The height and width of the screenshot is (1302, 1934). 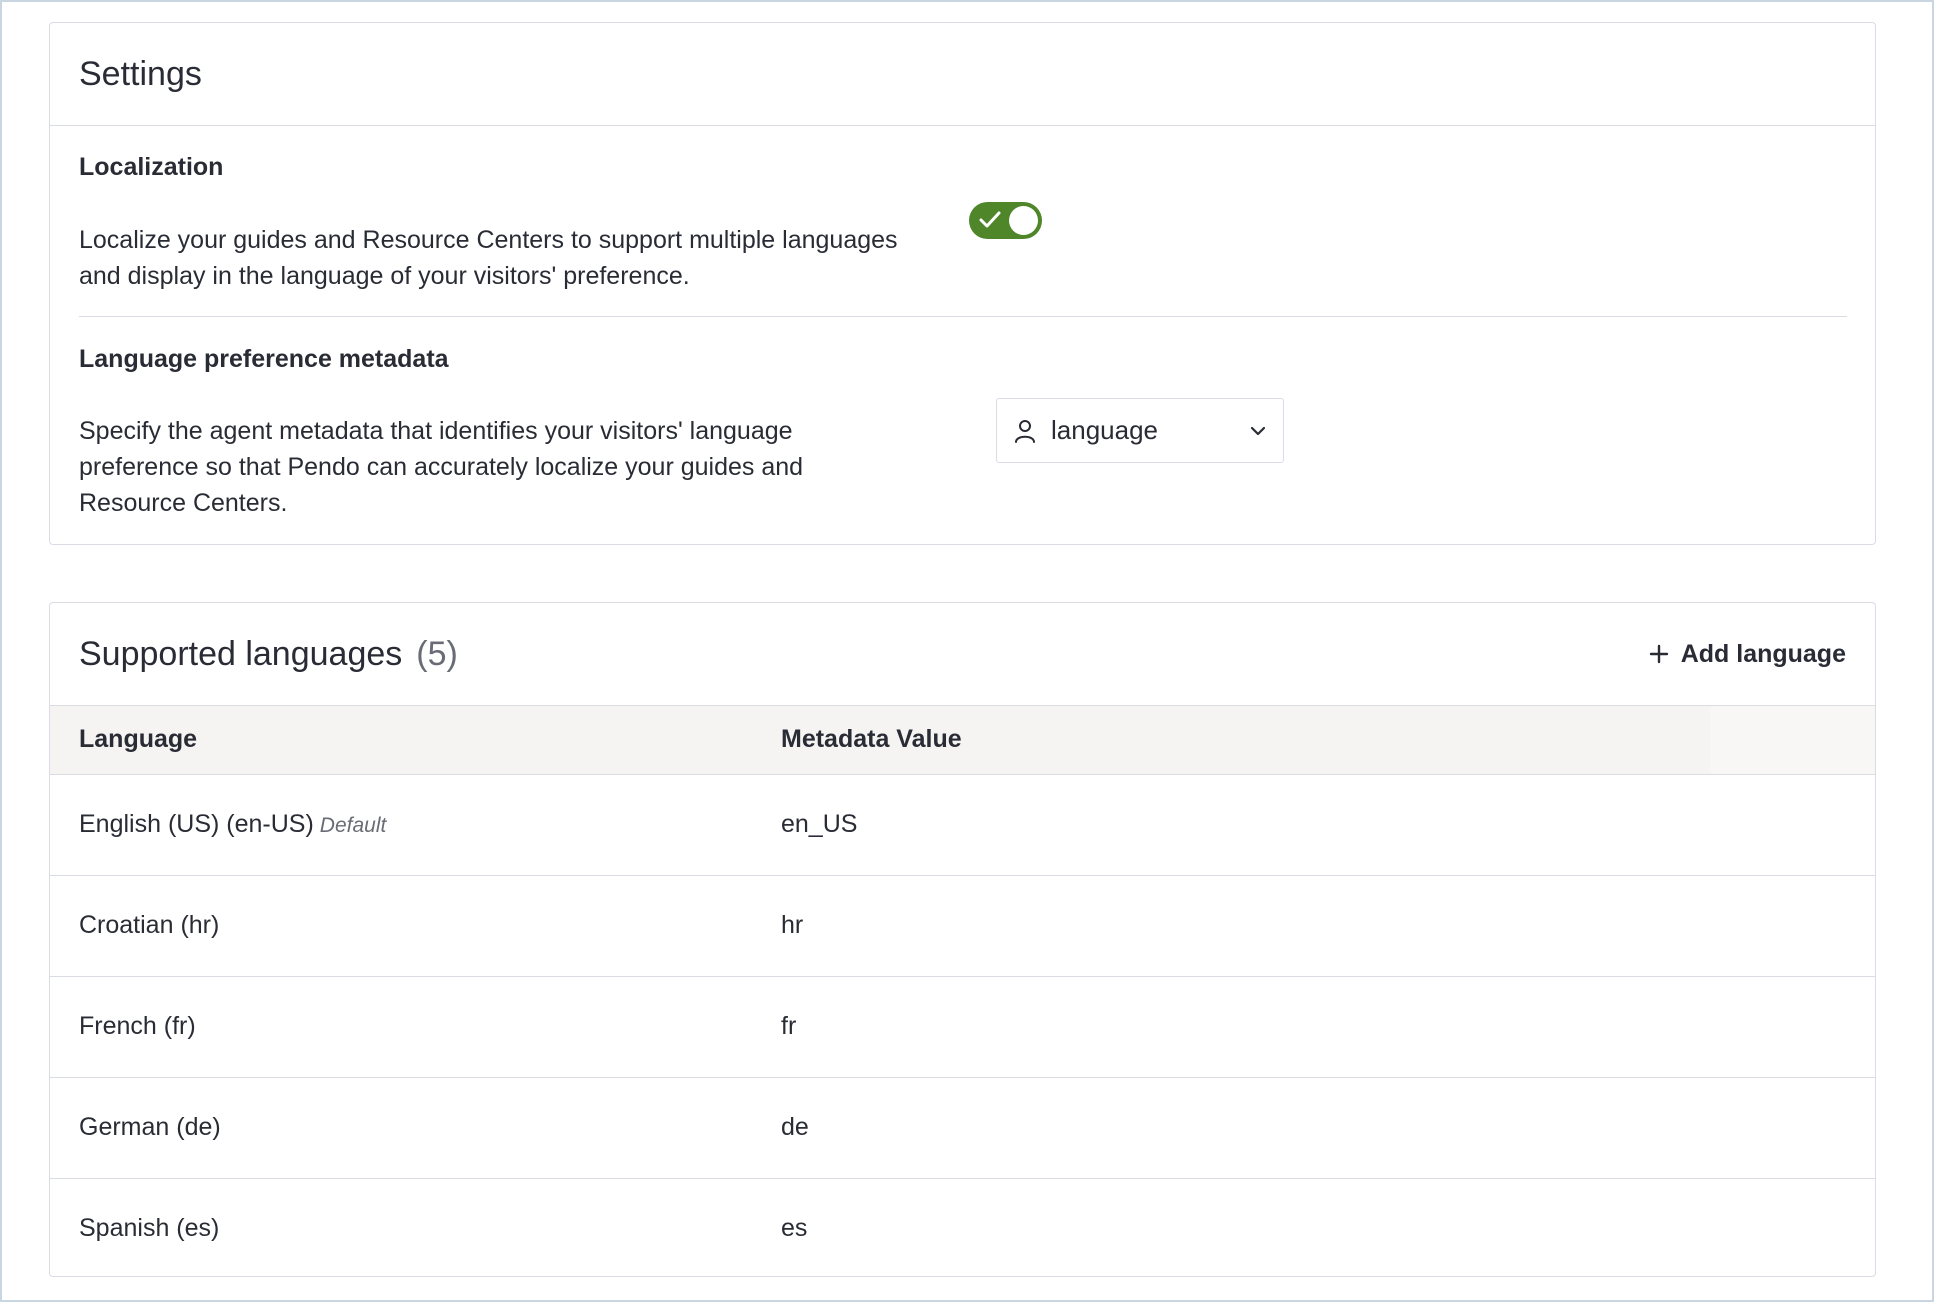 I want to click on language-preference-description-line: Resource Centers., so click(x=183, y=503).